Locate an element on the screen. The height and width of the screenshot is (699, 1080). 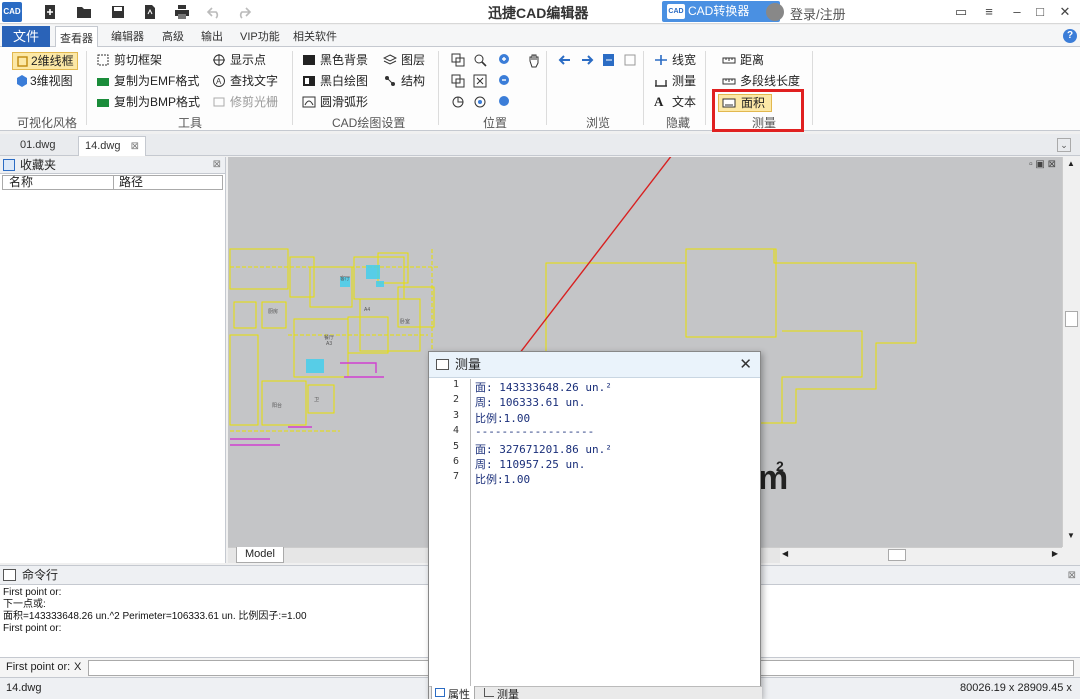
measure-result-line: 比例:1.00 is located at coordinates (503, 480).